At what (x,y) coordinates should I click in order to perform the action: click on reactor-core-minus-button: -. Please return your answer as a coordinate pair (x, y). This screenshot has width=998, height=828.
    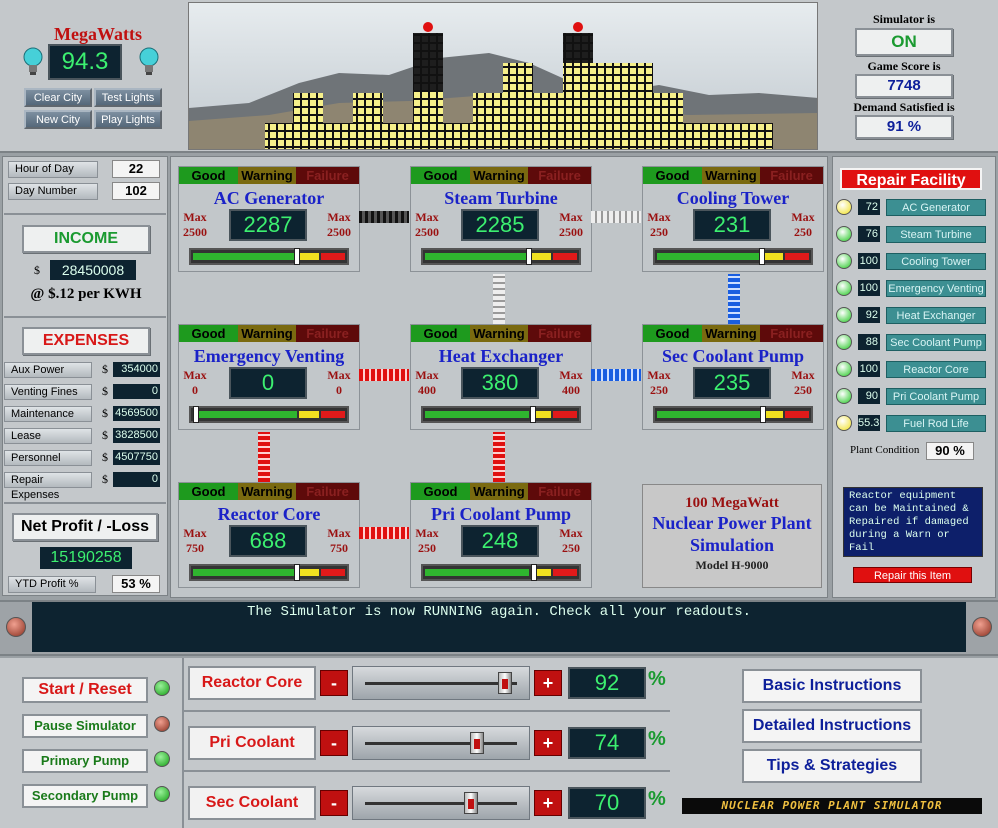
    Looking at the image, I should click on (334, 683).